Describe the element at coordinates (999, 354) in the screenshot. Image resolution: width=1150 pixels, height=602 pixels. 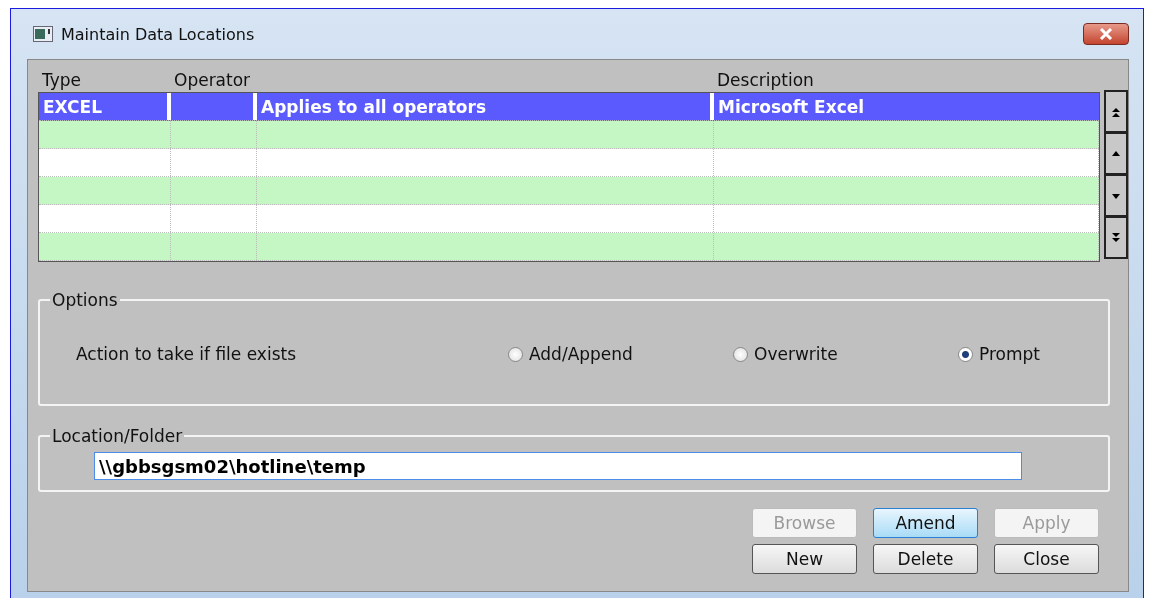
I see `radio-option: Prompt` at that location.